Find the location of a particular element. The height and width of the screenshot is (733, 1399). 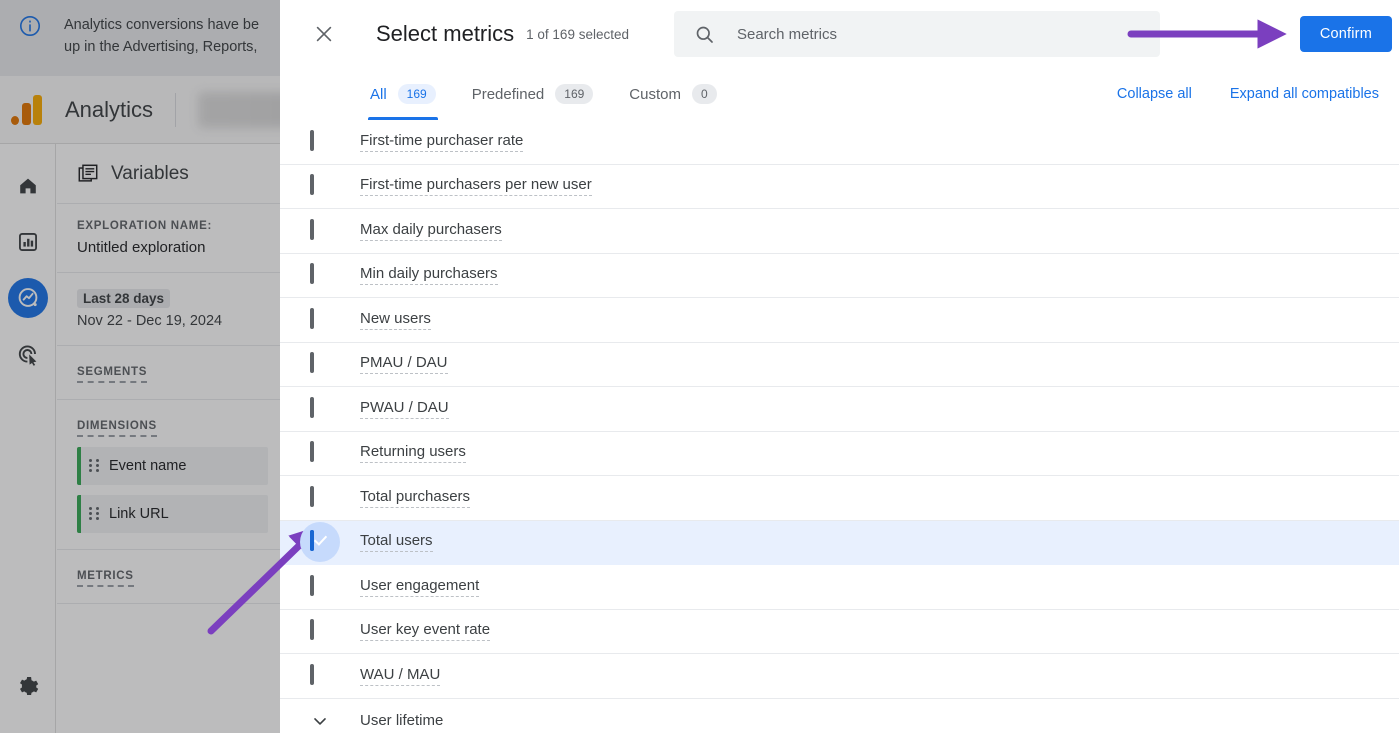

selection-count: 1 of 169 selected is located at coordinates (577, 34).